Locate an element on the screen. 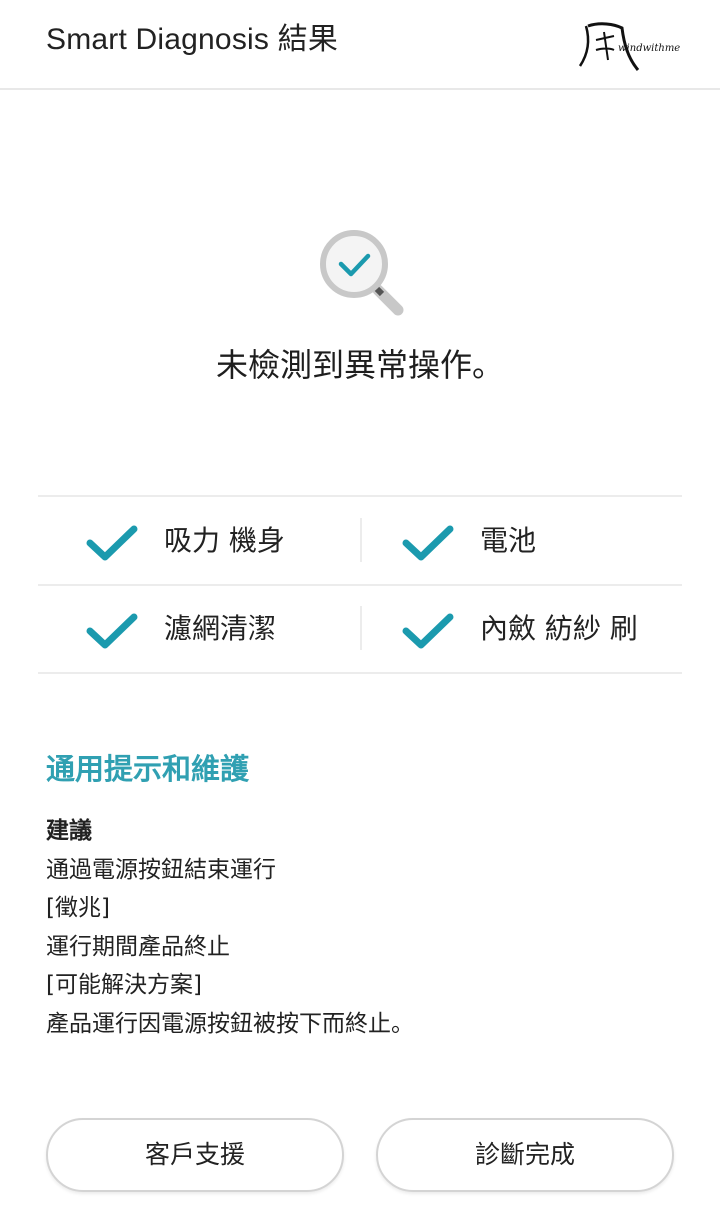 This screenshot has height=1223, width=720. watermark-logo: windwithme is located at coordinates (633, 48).